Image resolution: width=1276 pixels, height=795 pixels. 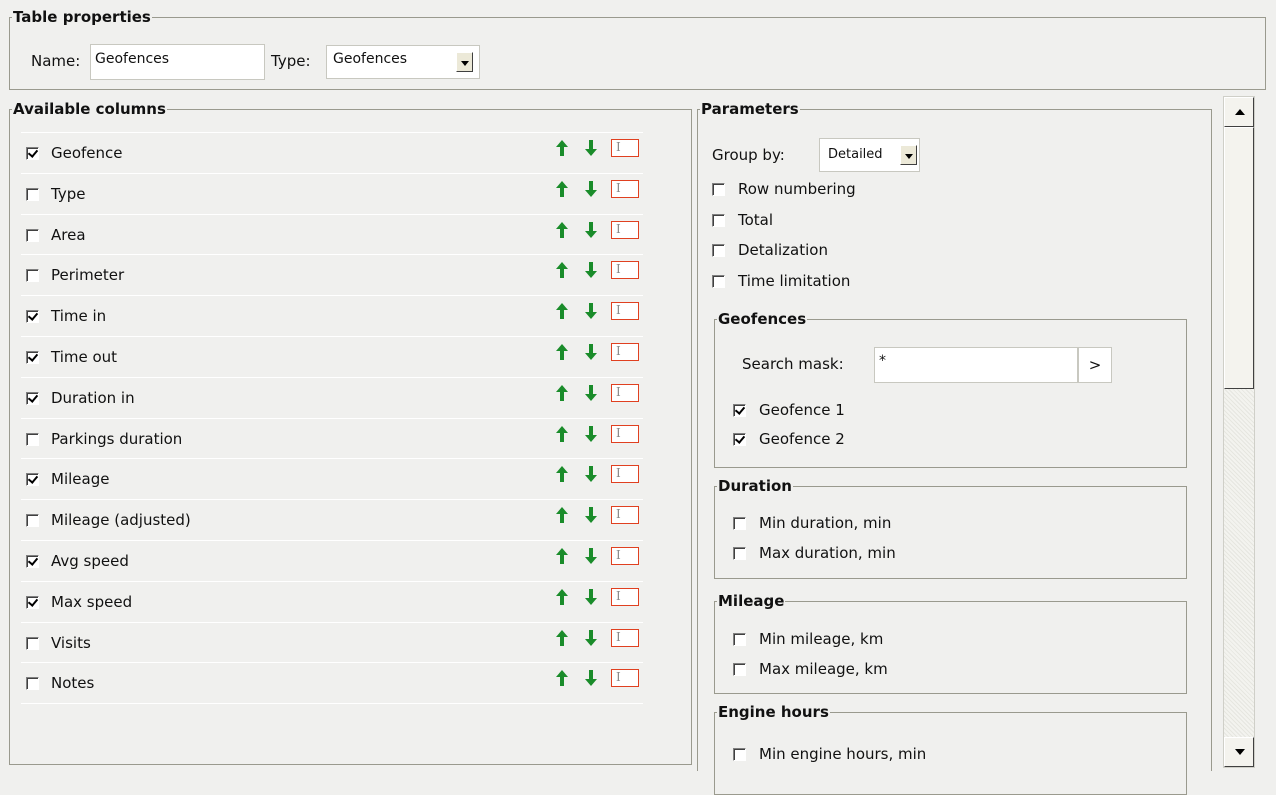 I want to click on search-mask-input: *, so click(x=976, y=365).